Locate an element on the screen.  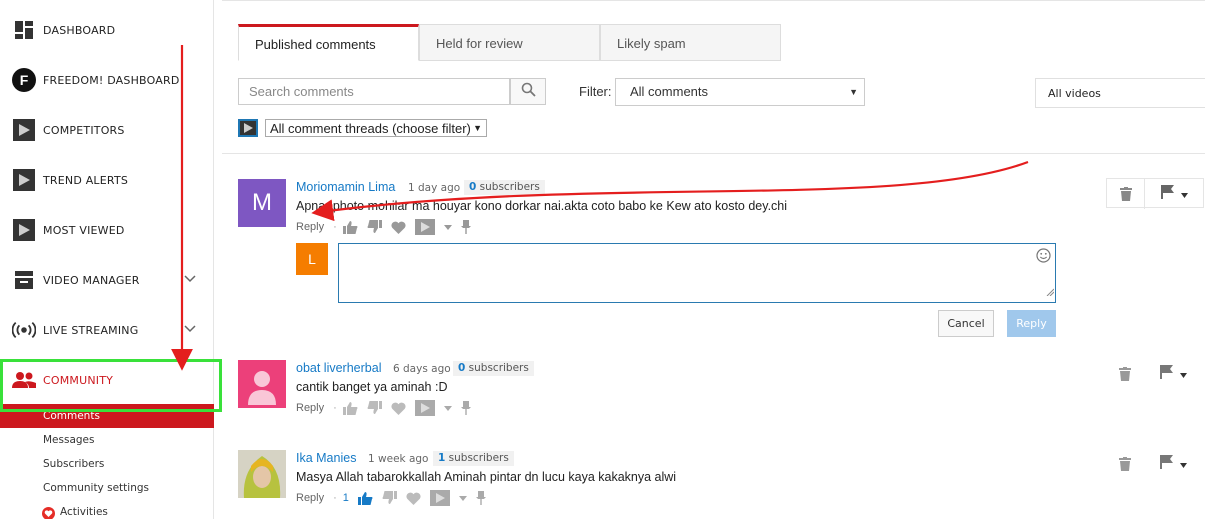
comment-actions: Reply · 1 is located at coordinates (395, 498).